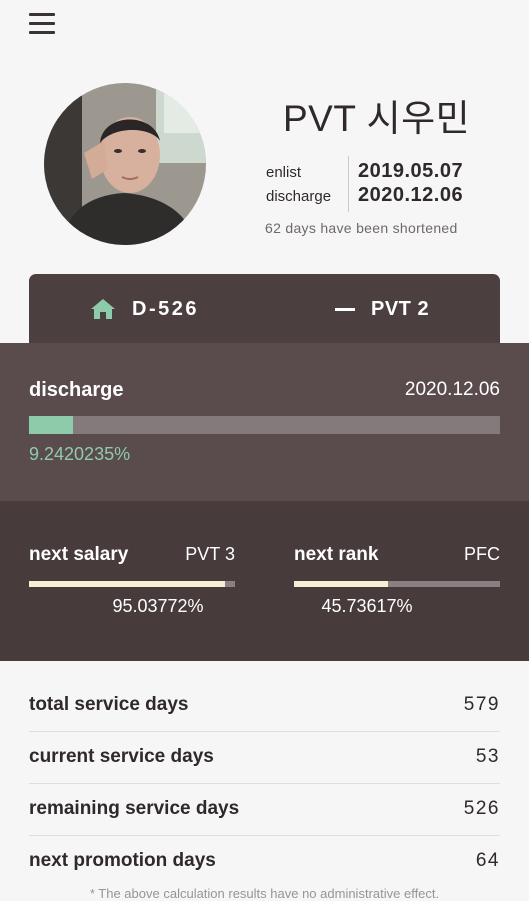 The width and height of the screenshot is (529, 901). What do you see at coordinates (481, 704) in the screenshot?
I see `stat-value: 579` at bounding box center [481, 704].